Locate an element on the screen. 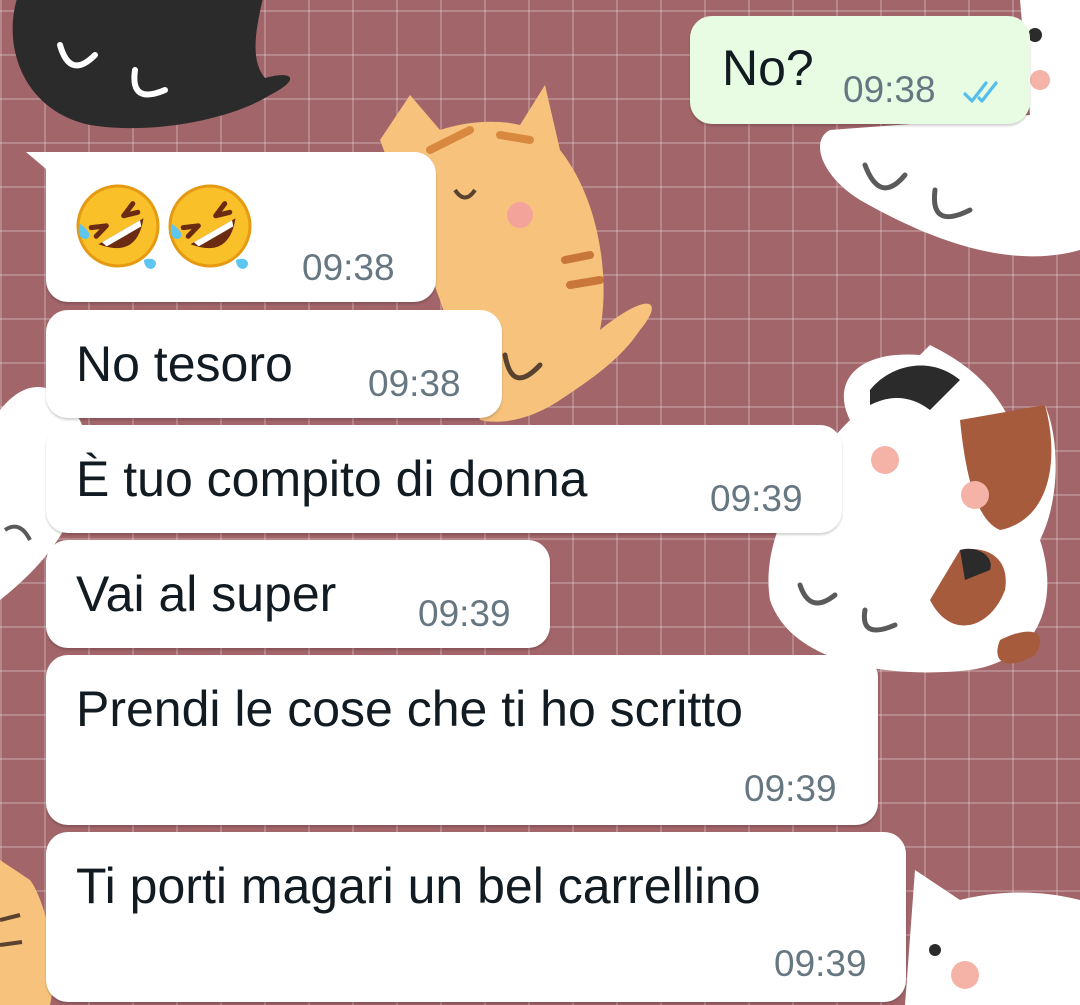 The image size is (1080, 1005). incoming-message-bubble: Prendi le cose che ti ho scritto 09:39 is located at coordinates (462, 740).